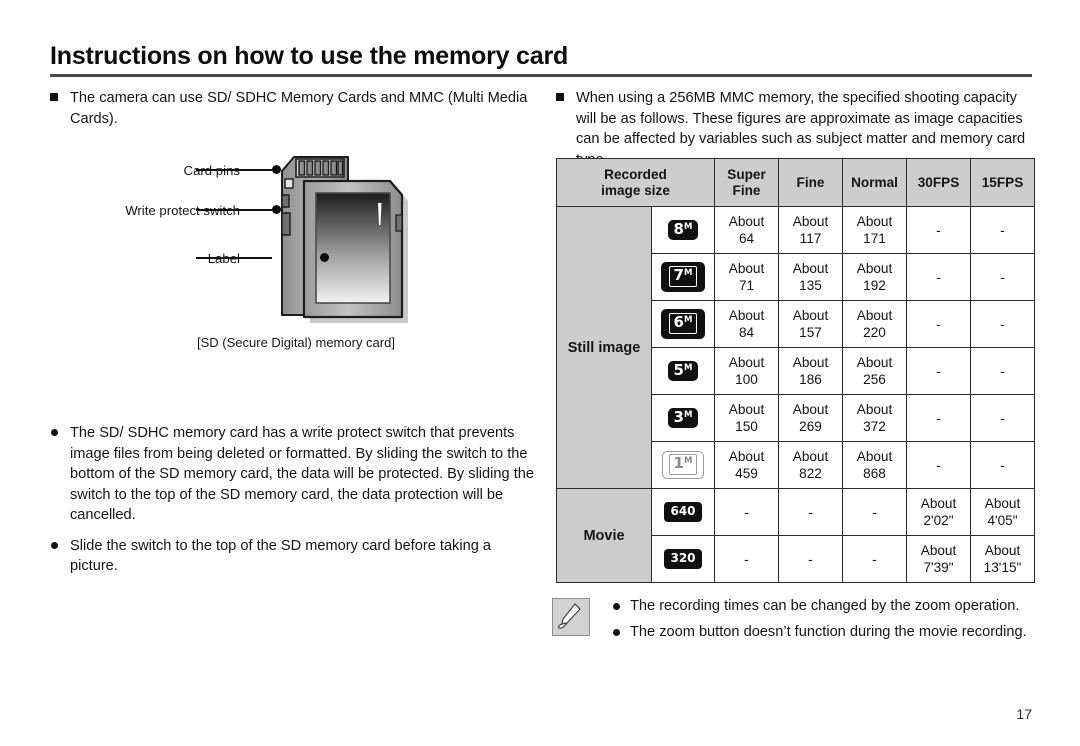 This screenshot has width=1080, height=746. I want to click on size-icon-cell: 8M, so click(683, 230).